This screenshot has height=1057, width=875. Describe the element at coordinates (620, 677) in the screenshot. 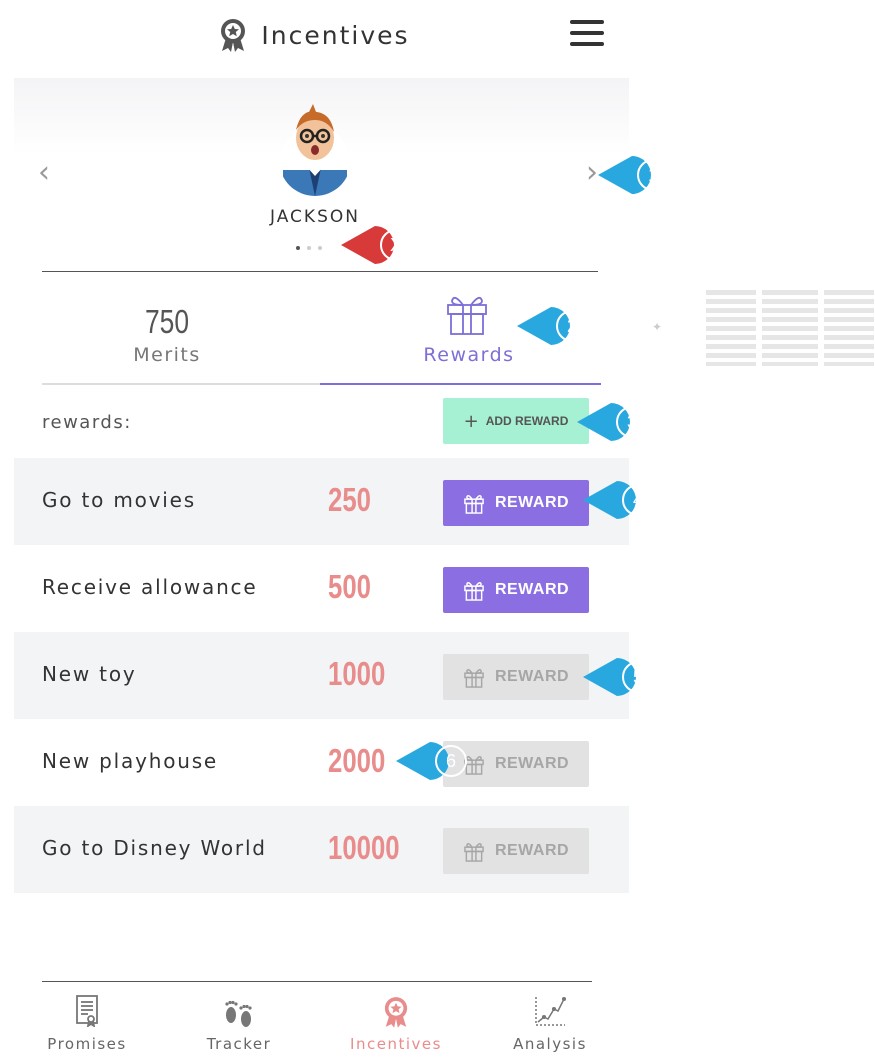

I see `callout-marker: 5` at that location.